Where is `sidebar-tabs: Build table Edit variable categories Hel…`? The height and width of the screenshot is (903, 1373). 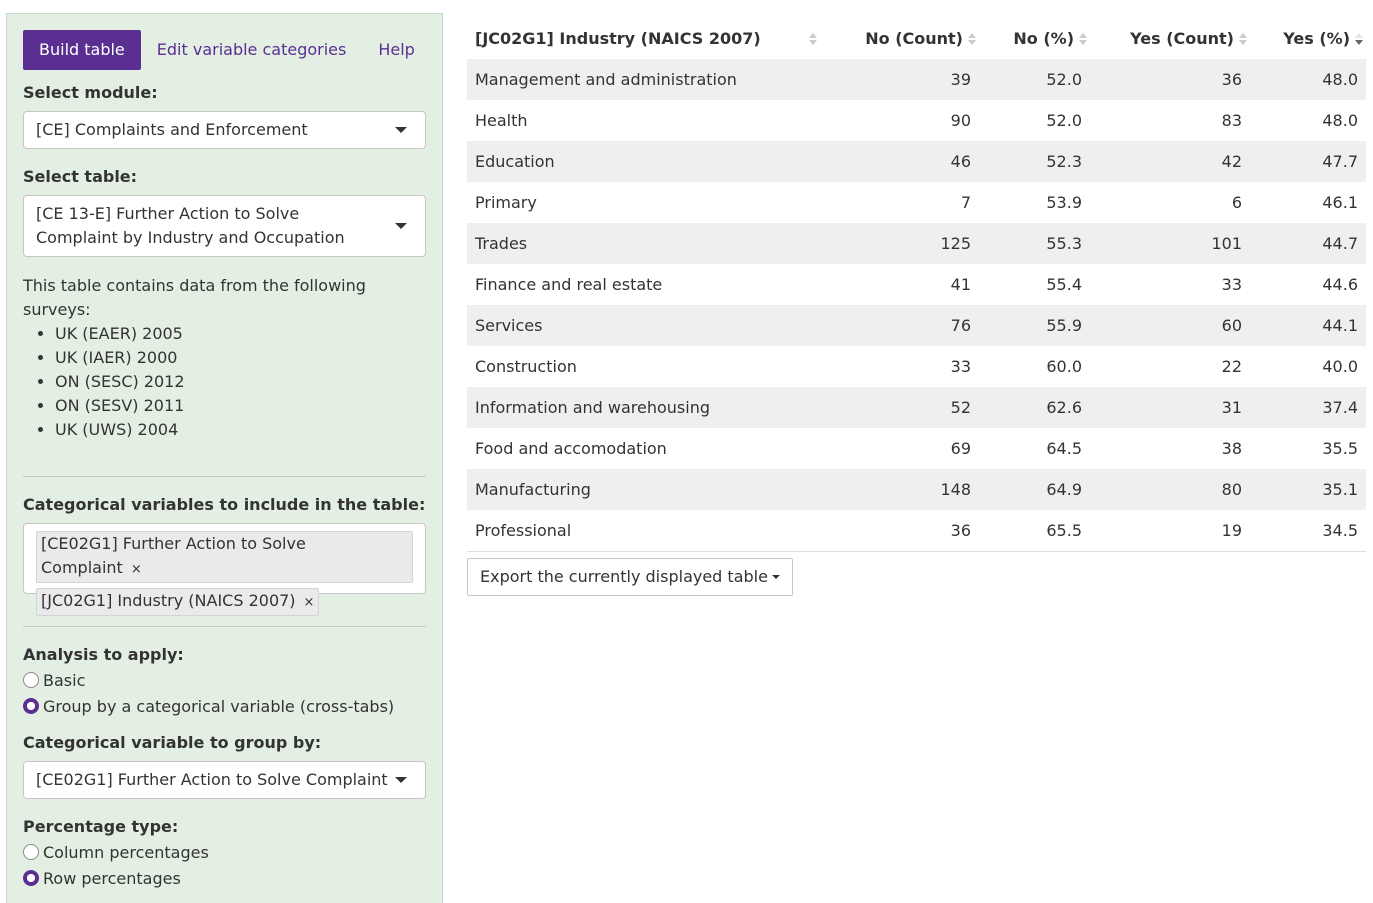
sidebar-tabs: Build table Edit variable categories Hel… is located at coordinates (224, 50).